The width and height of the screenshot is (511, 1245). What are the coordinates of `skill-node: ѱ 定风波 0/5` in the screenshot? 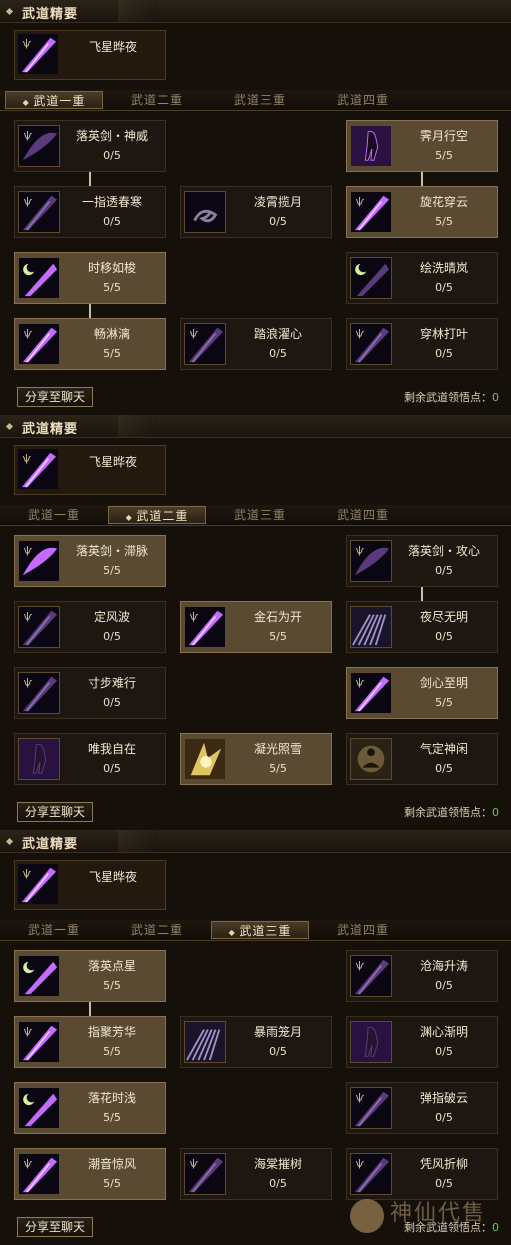 It's located at (90, 627).